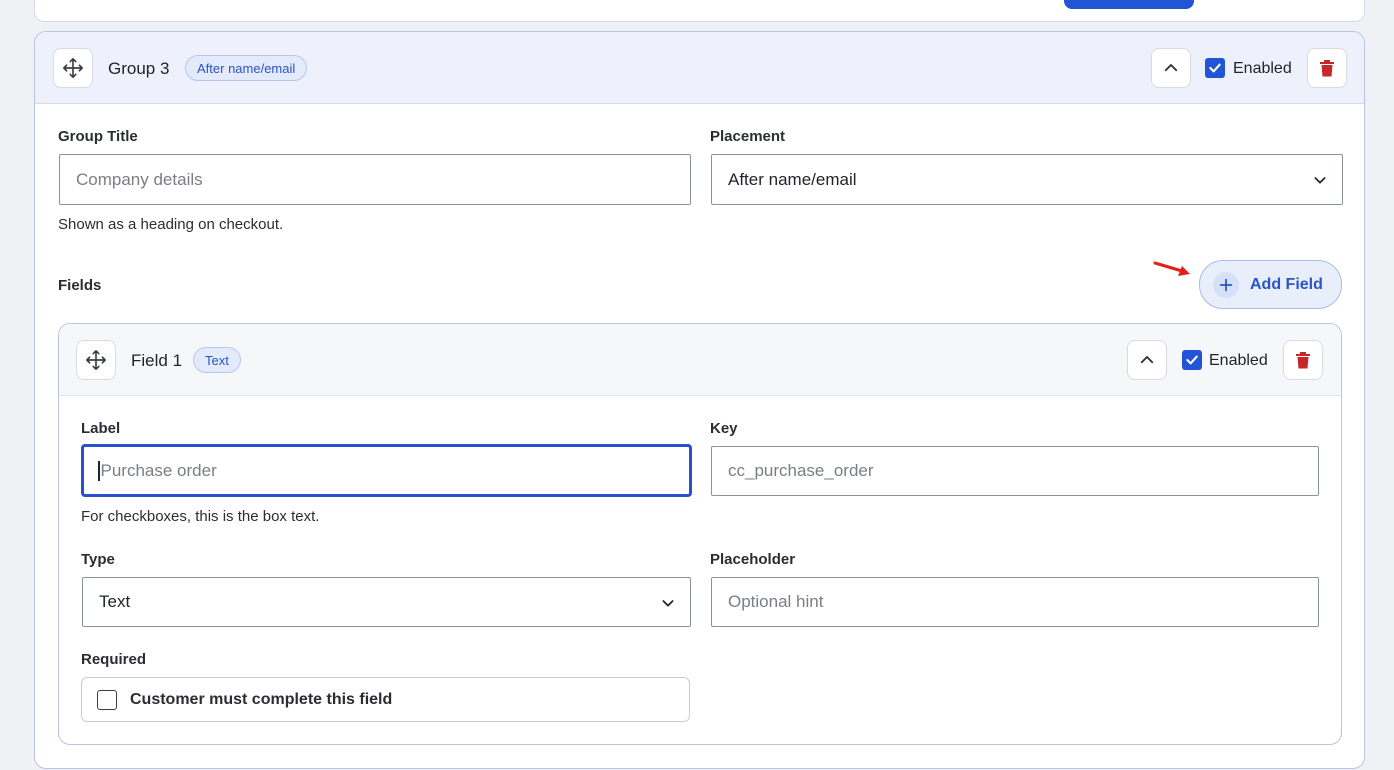 This screenshot has height=770, width=1394. I want to click on field-delete-button, so click(1303, 360).